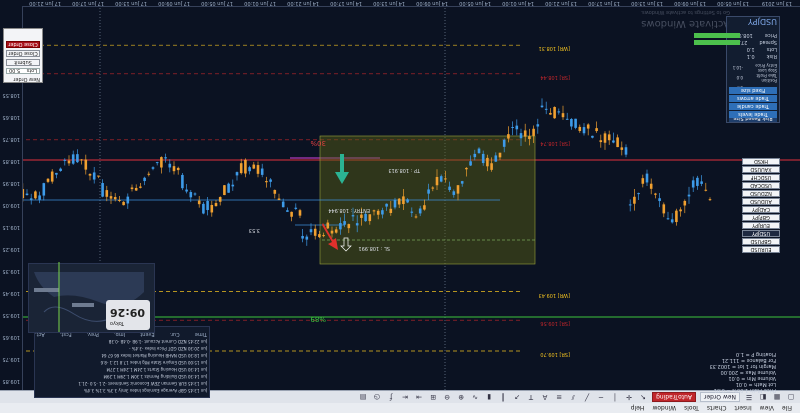 The image size is (800, 413). Describe the element at coordinates (744, 390) in the screenshot. I see `info-line: Price Math 1.00% = 0.01` at that location.